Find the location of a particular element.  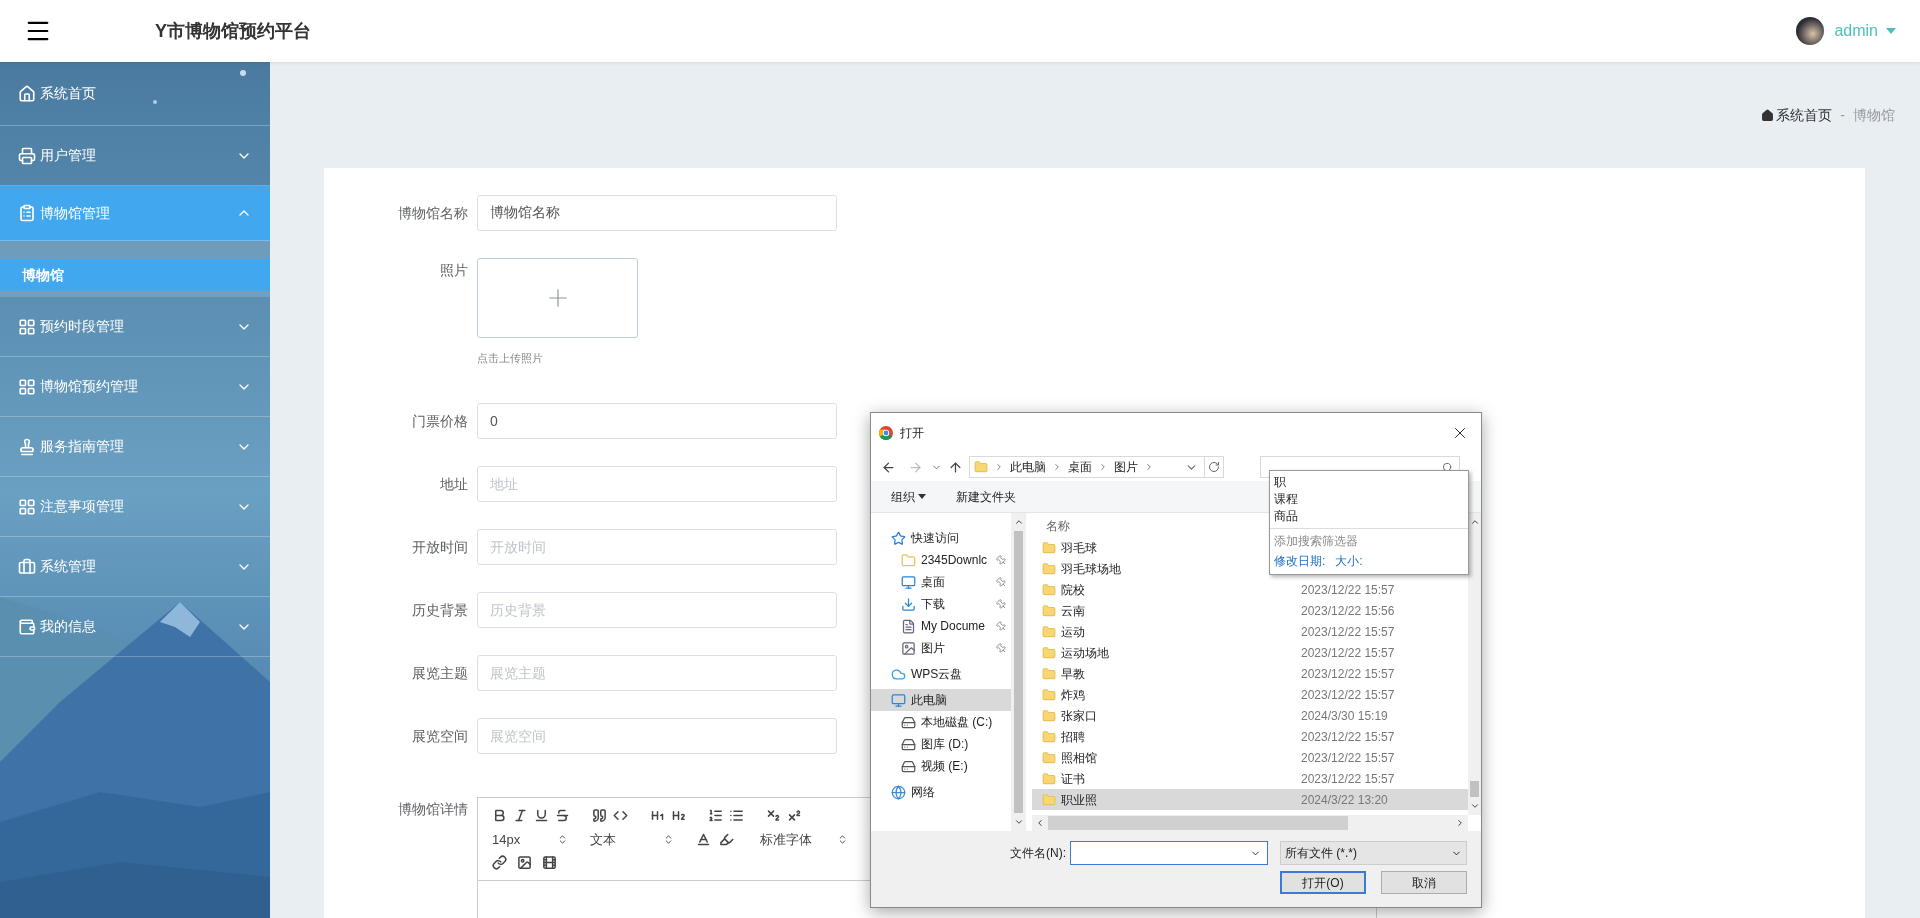

organize-menu: 组织 is located at coordinates (908, 496).